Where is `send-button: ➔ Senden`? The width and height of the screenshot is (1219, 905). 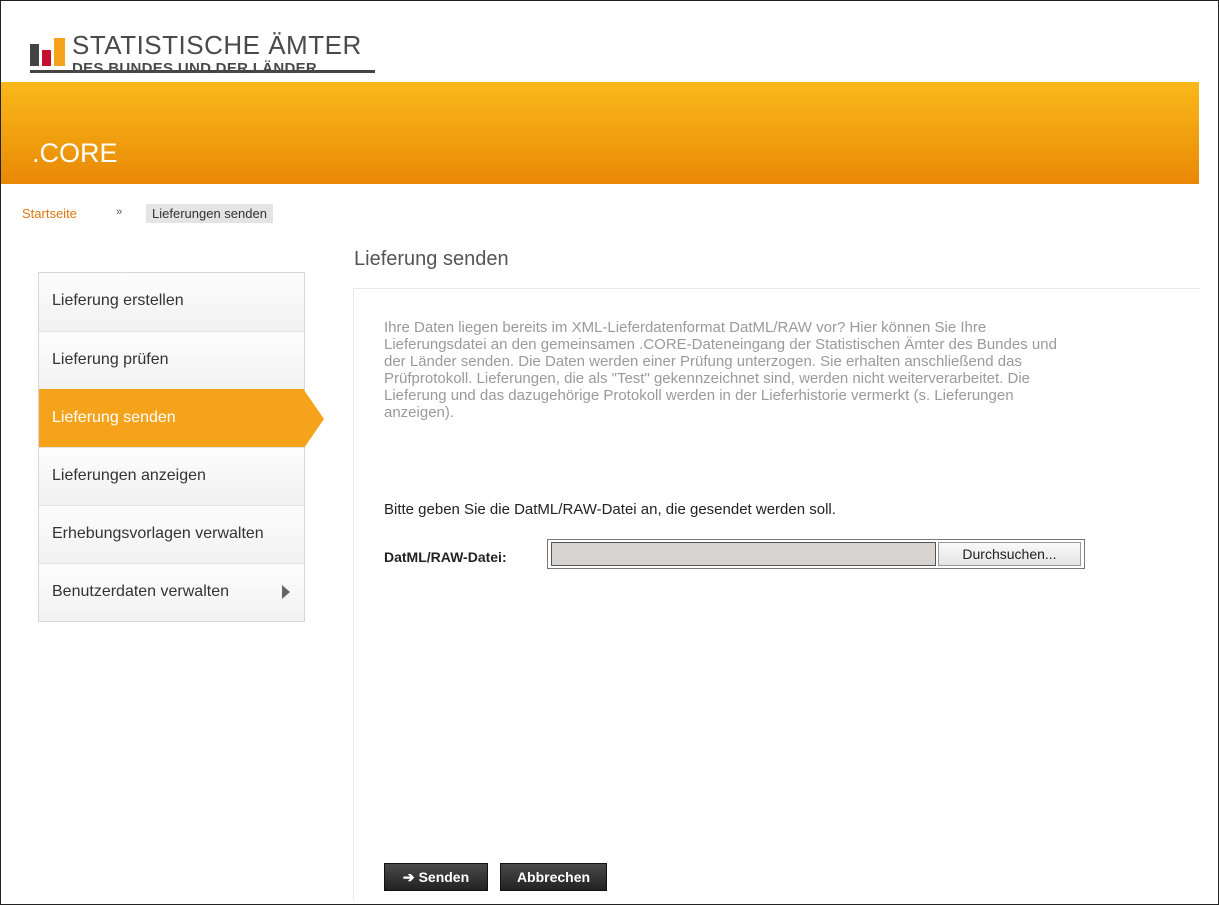 send-button: ➔ Senden is located at coordinates (436, 877).